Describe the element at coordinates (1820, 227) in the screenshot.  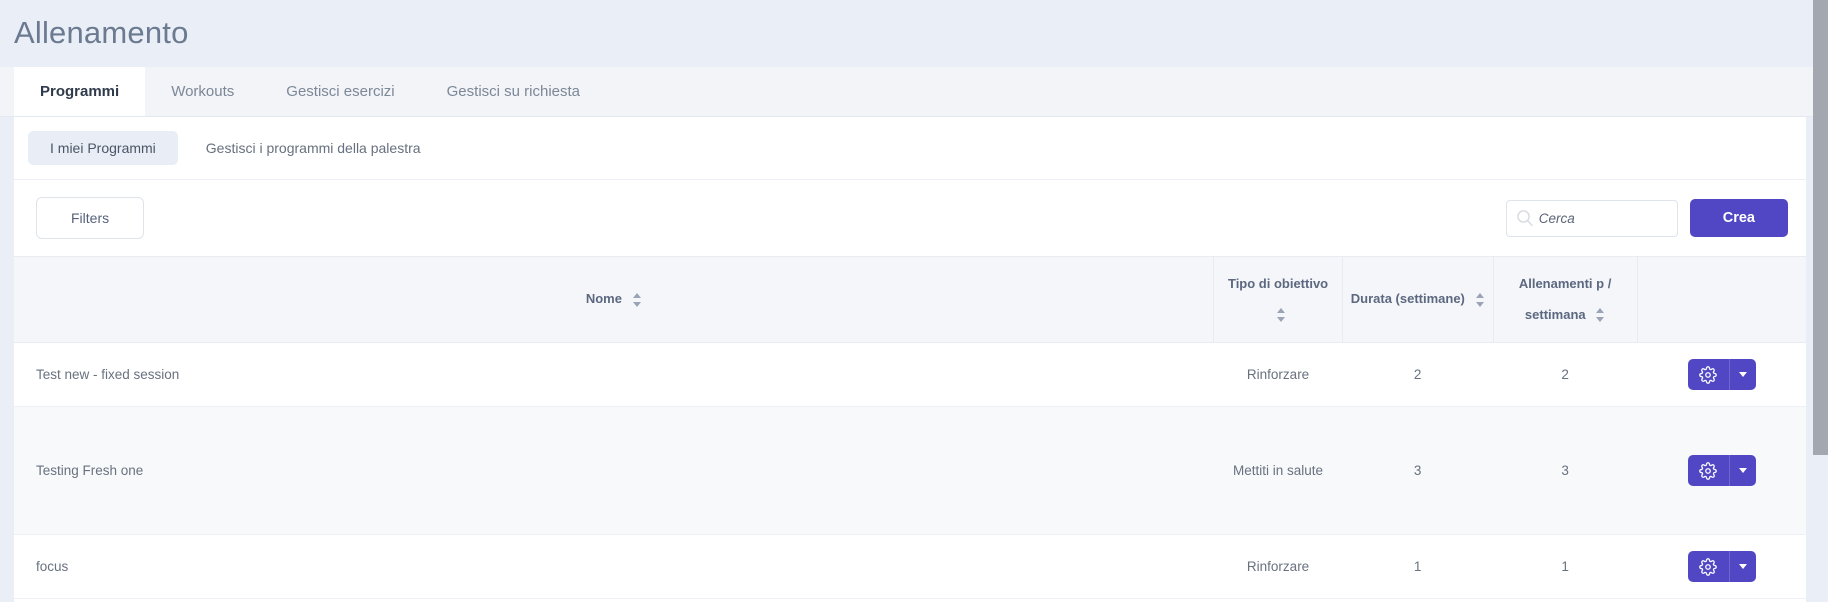
I see `vertical-scrollbar-thumb` at that location.